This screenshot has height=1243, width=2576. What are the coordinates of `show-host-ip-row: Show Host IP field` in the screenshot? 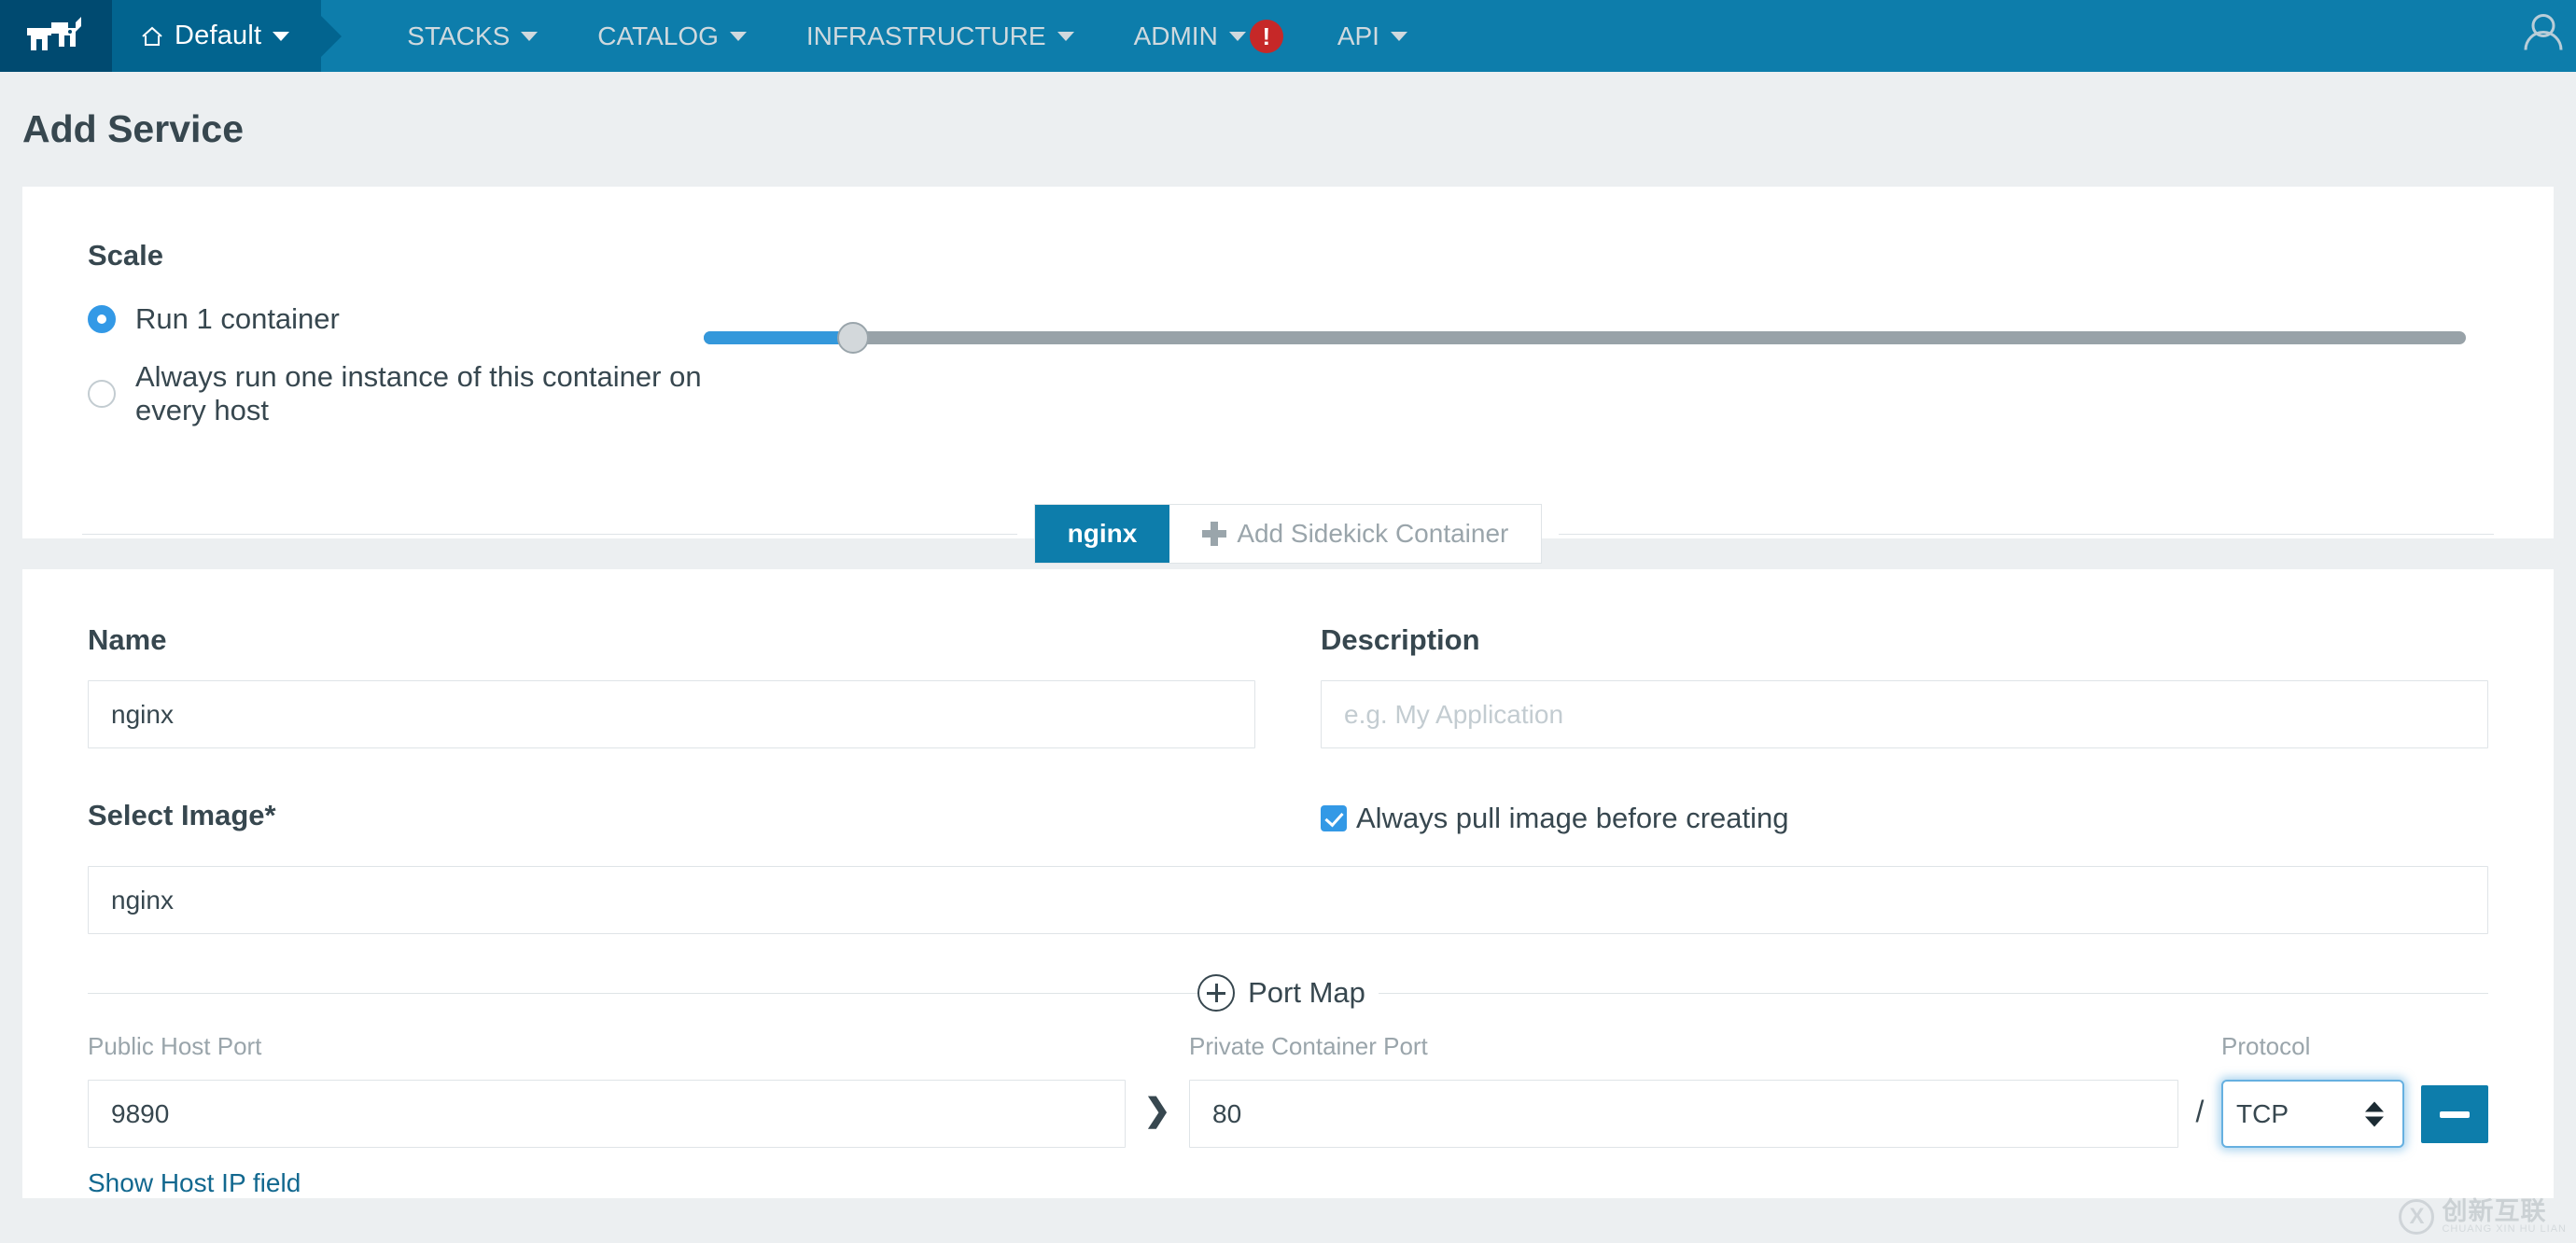 It's located at (1288, 1183).